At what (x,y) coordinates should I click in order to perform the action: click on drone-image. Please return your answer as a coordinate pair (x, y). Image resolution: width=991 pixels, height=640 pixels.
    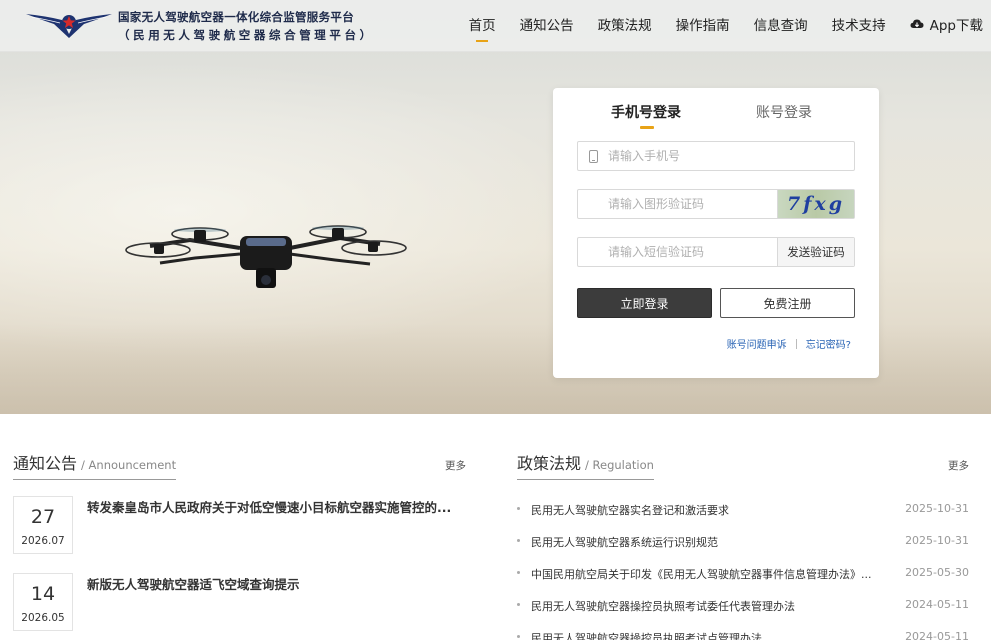
    Looking at the image, I should click on (266, 256).